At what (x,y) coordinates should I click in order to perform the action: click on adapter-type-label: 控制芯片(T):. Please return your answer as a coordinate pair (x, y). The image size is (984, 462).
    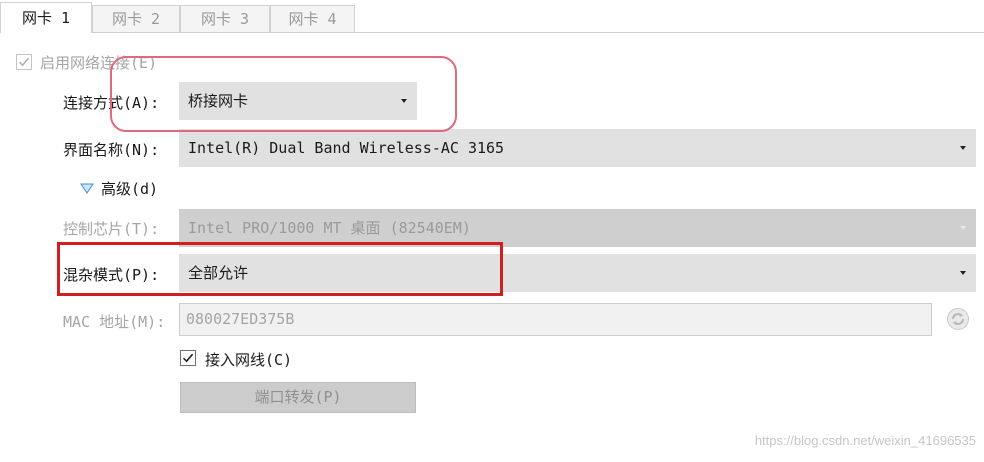
    Looking at the image, I should click on (111, 229).